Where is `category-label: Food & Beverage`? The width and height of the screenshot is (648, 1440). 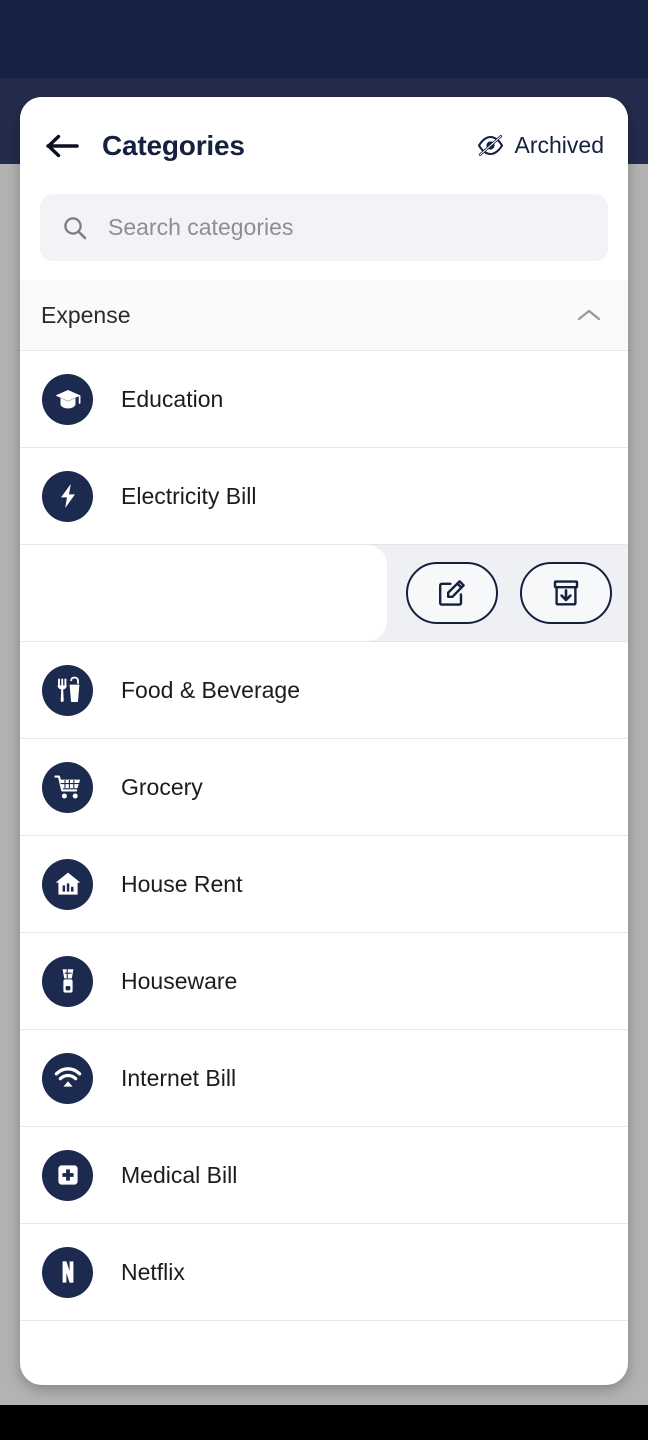 category-label: Food & Beverage is located at coordinates (211, 689).